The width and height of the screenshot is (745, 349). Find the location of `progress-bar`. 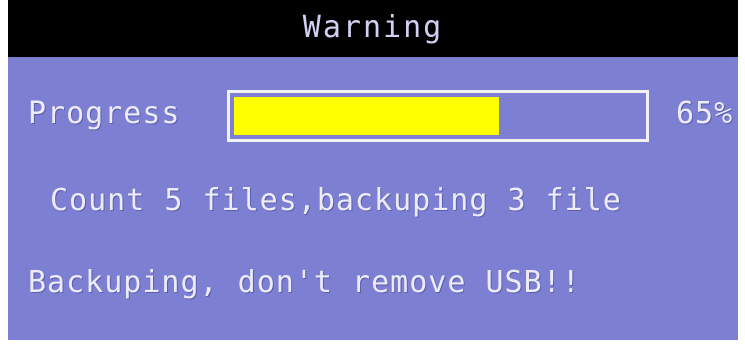

progress-bar is located at coordinates (438, 116).